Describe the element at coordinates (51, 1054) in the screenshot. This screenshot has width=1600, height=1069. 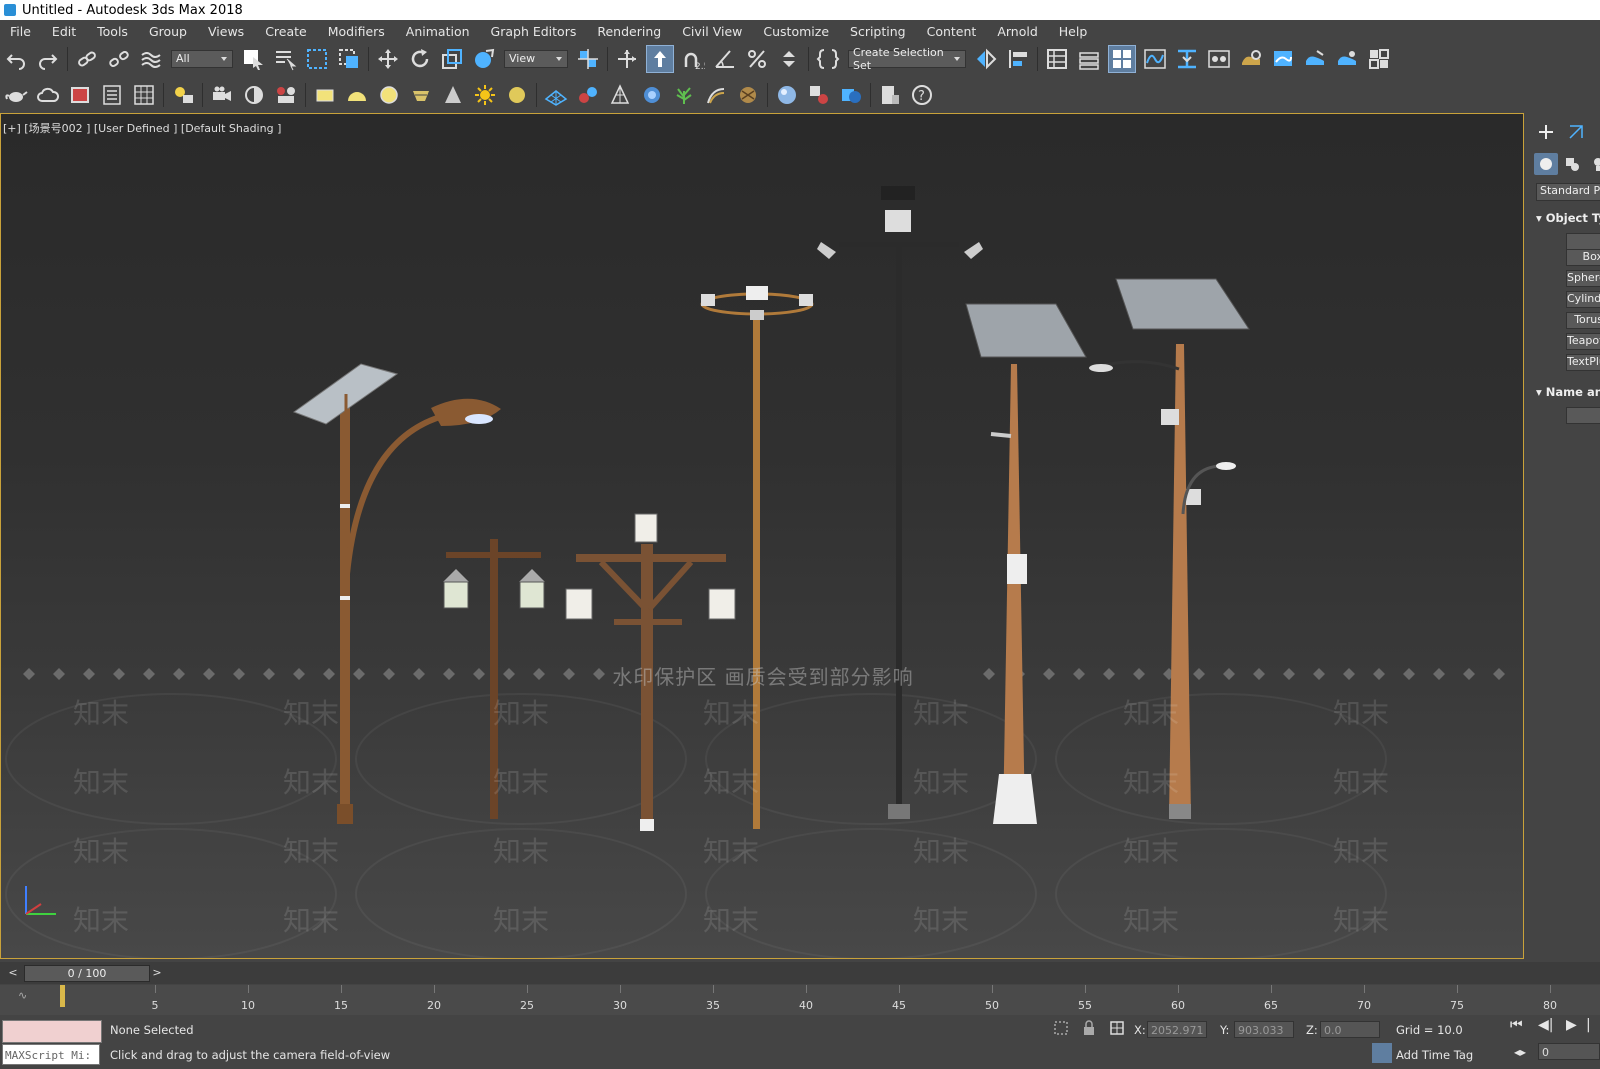
I see `maxscript-mini-listener: MAXScript Mi:` at that location.